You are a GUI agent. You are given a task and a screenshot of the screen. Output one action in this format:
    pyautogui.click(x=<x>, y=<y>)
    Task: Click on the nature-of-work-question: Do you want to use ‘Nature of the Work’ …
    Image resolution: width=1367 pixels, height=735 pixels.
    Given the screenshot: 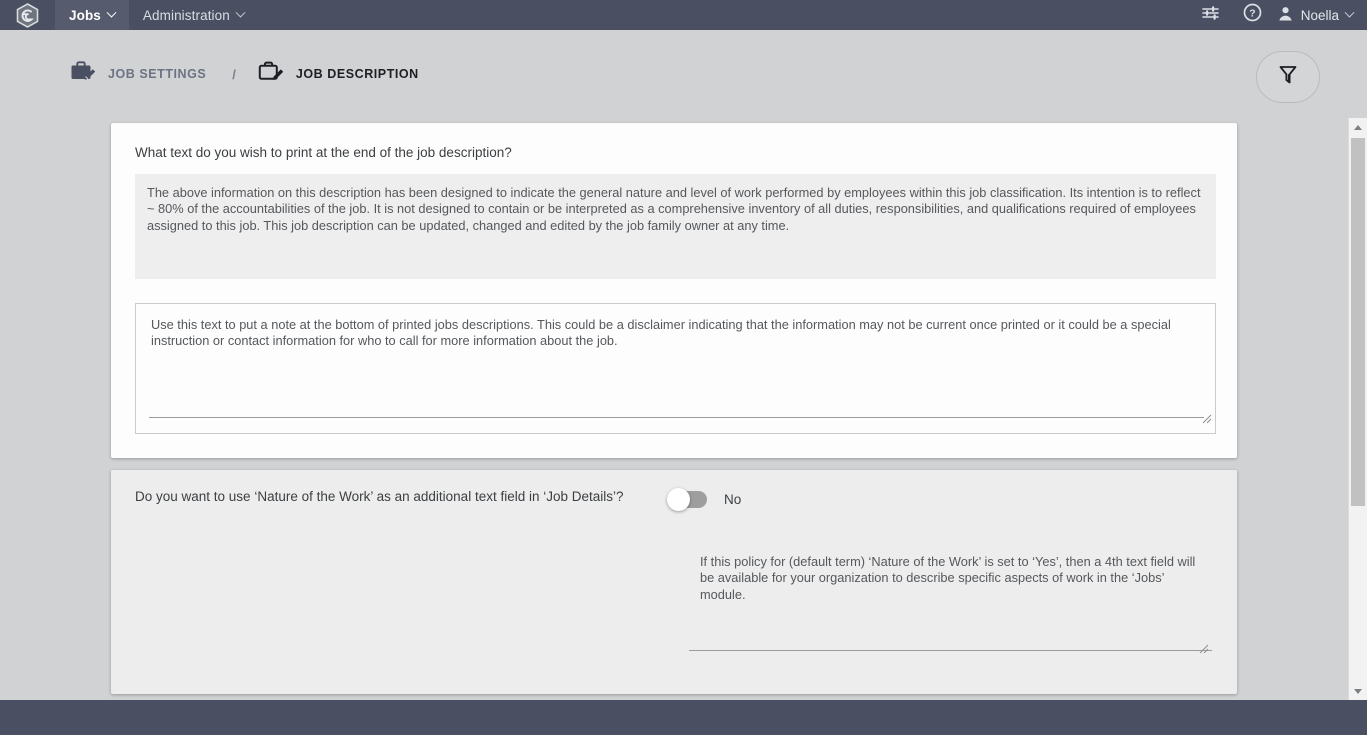 What is the action you would take?
    pyautogui.click(x=379, y=496)
    